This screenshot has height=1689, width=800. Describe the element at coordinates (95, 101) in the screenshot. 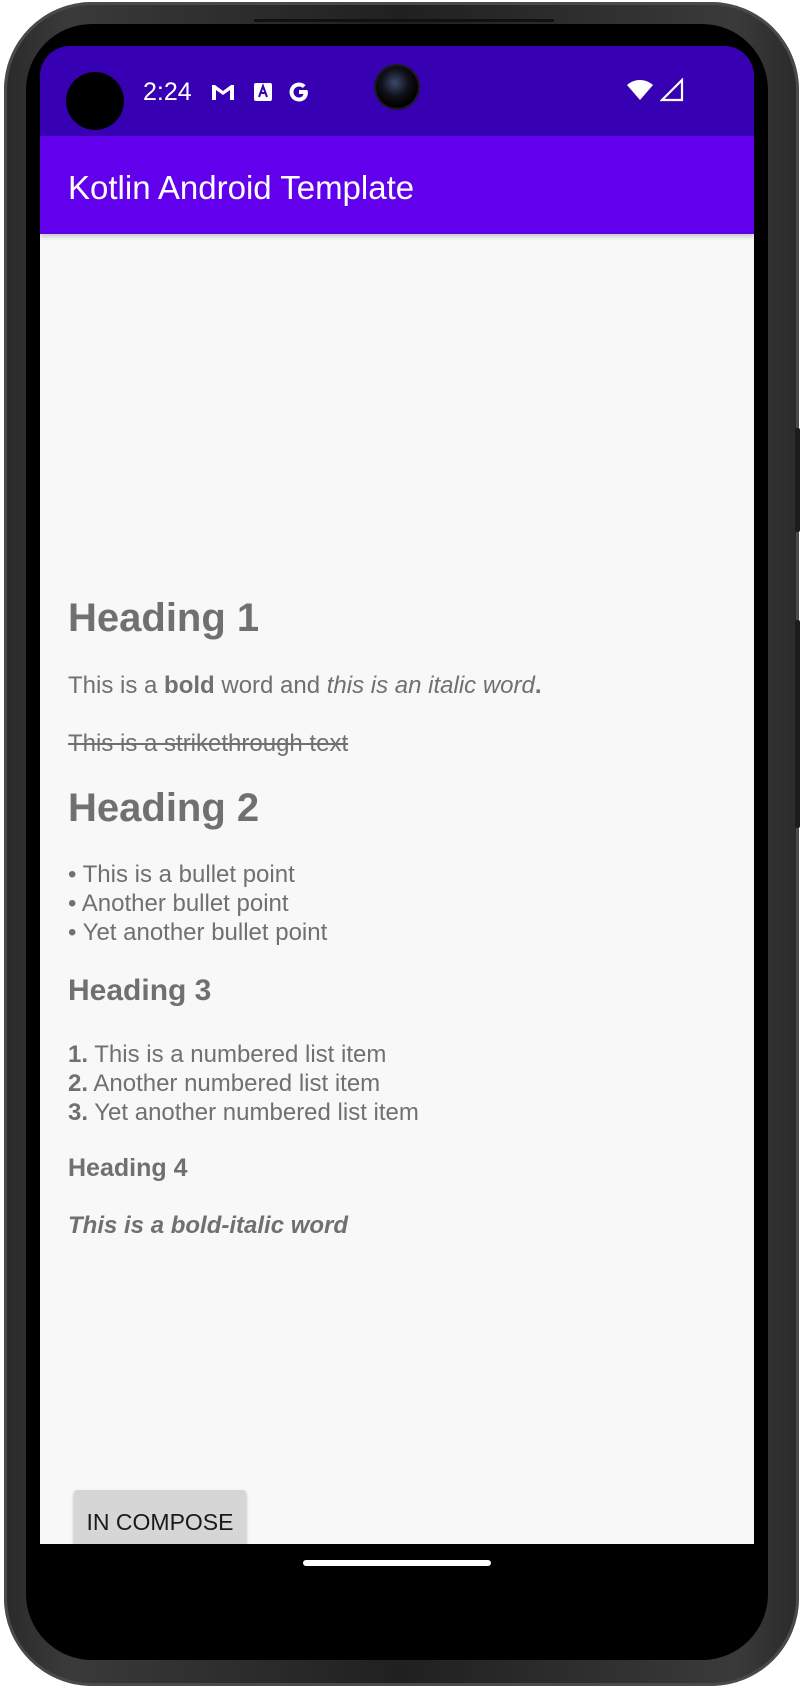

I see `punch-hole` at that location.